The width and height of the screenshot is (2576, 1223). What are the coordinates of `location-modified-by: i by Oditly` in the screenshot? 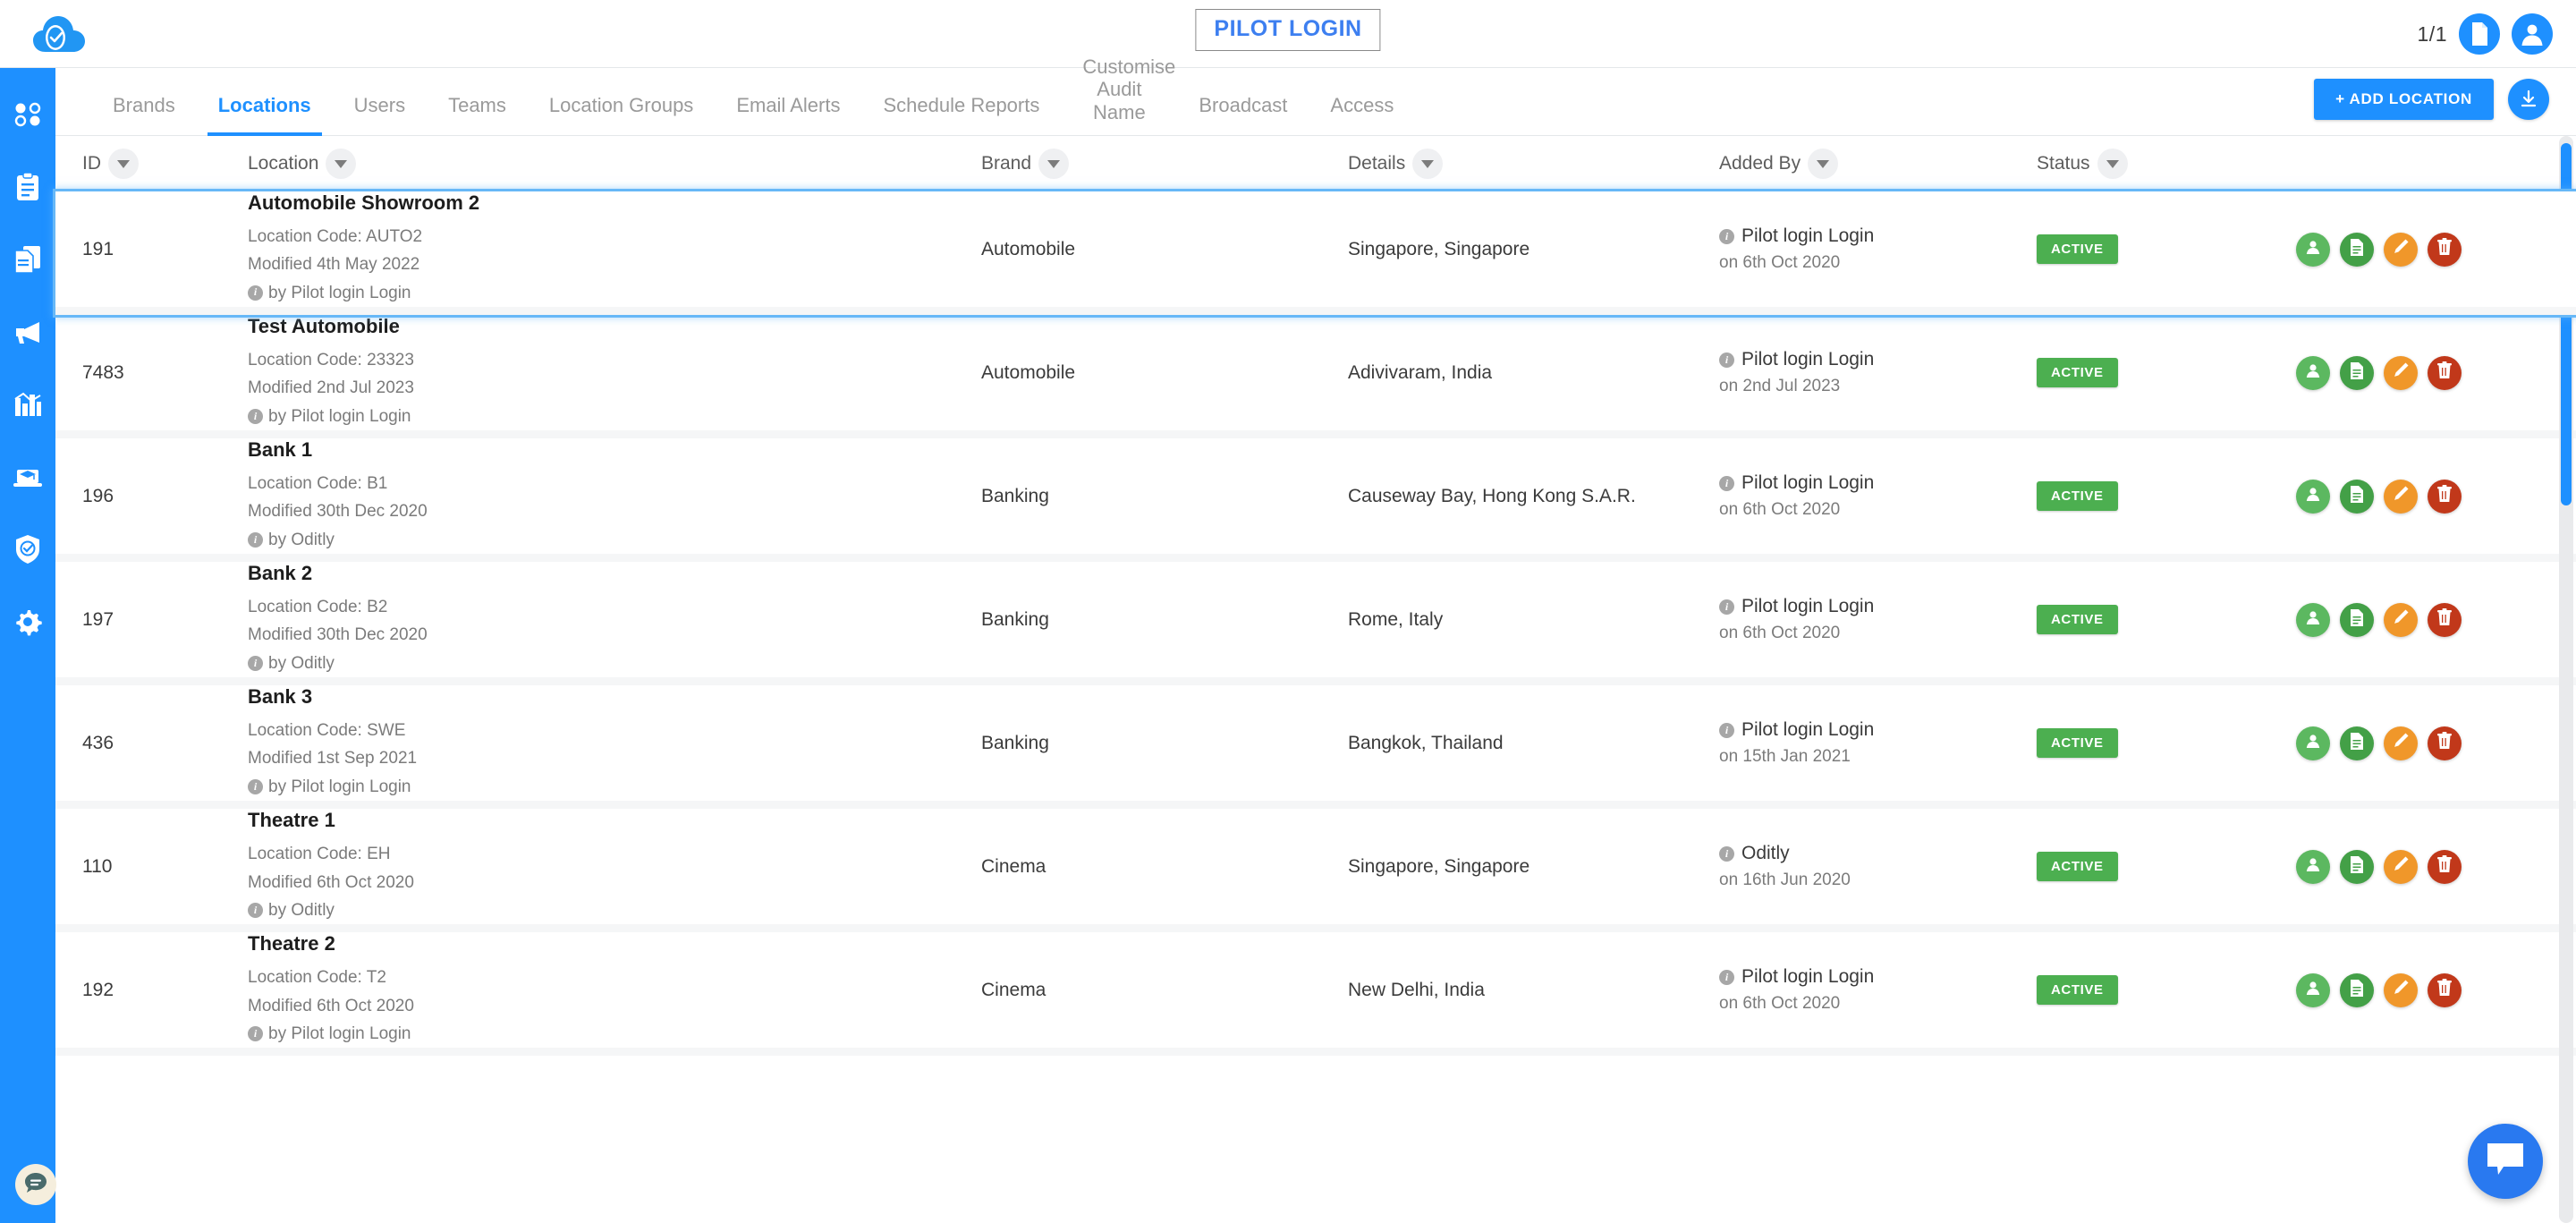 It's located at (614, 910).